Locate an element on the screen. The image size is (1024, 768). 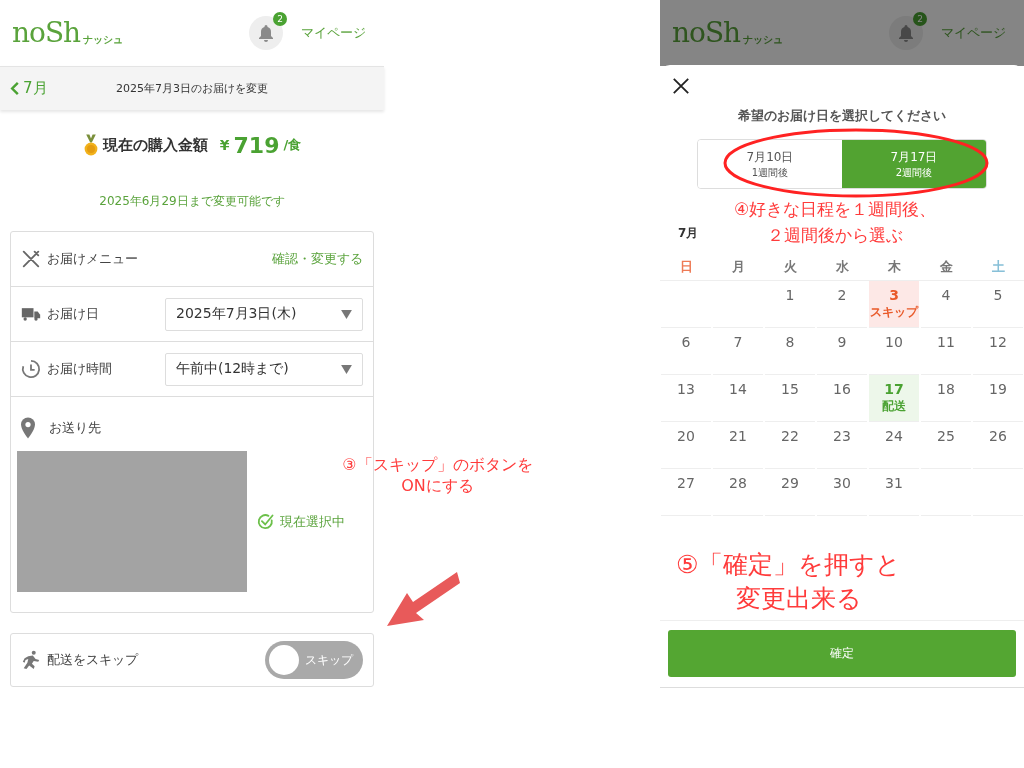
deadline-text: 2025年6月29日まで変更可能です is located at coordinates (192, 201).